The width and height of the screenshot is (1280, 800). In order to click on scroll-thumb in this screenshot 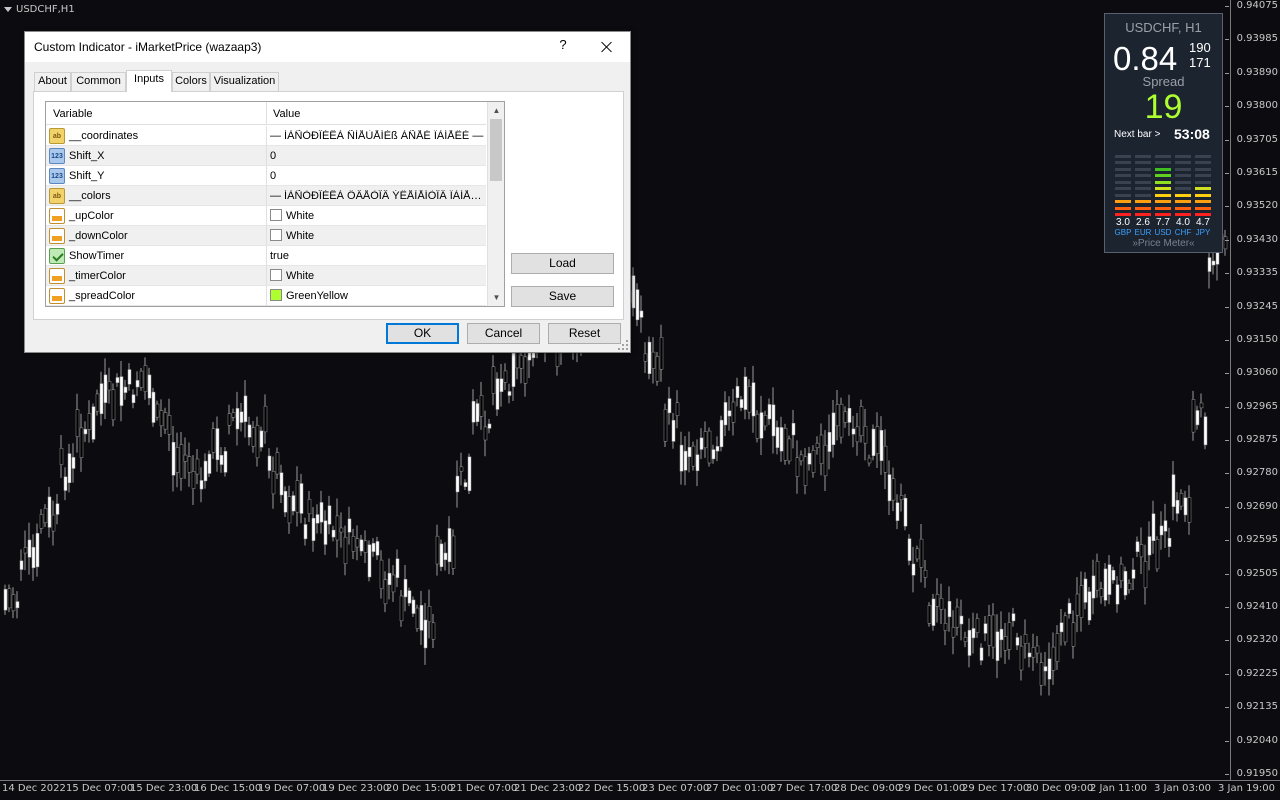, I will do `click(496, 150)`.